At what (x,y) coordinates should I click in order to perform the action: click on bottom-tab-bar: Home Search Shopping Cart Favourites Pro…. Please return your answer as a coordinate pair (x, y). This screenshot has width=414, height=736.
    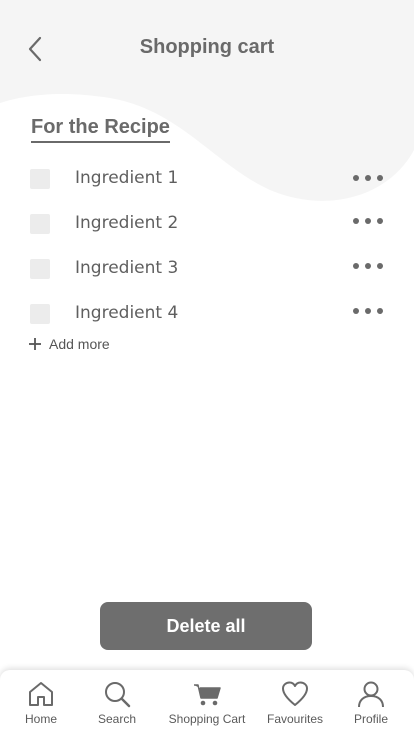
    Looking at the image, I should click on (207, 703).